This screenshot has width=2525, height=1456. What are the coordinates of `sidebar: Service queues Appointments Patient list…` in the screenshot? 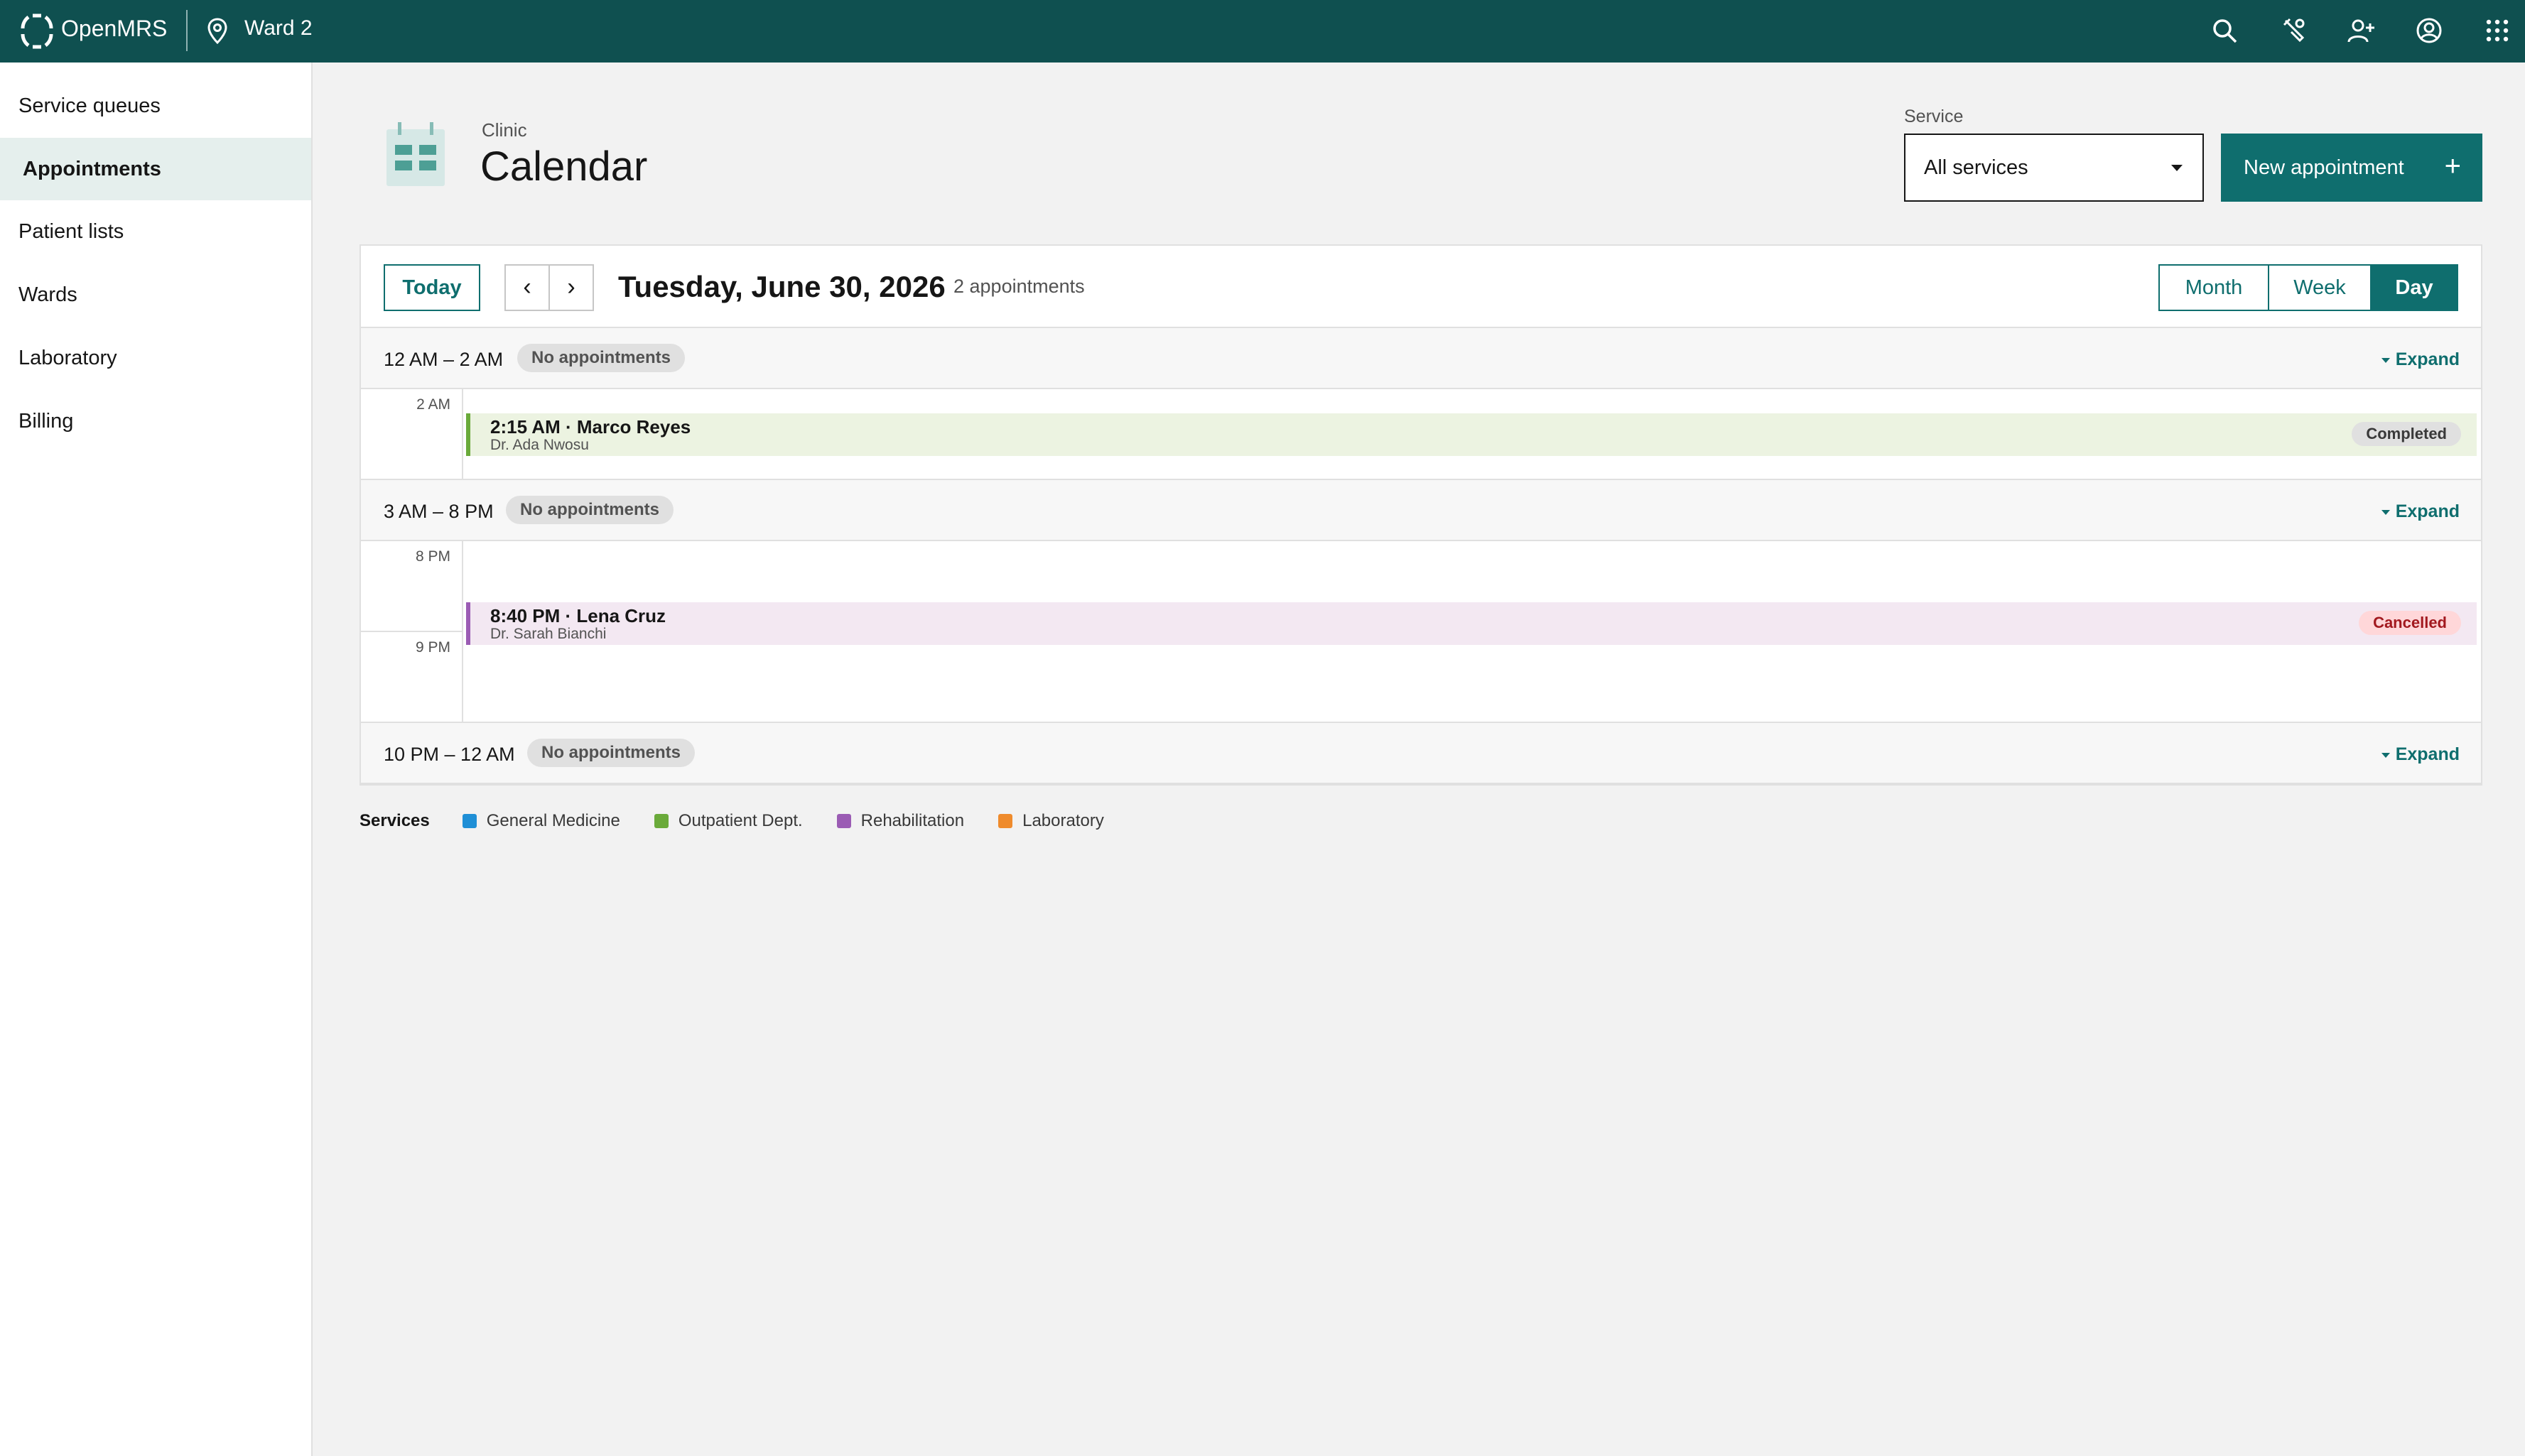 It's located at (156, 759).